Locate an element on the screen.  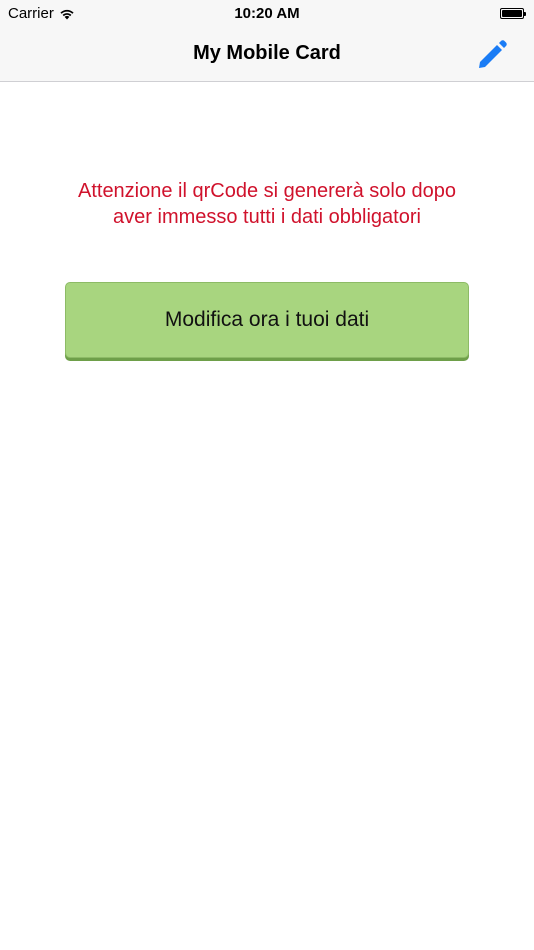
status-bar: Carrier 10:20 AM is located at coordinates (267, 14).